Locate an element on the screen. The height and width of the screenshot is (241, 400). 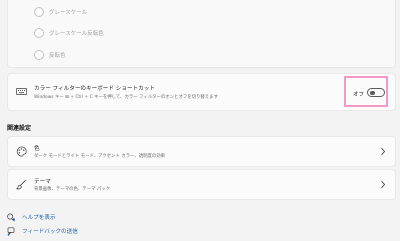
related-settings-heading: 関連設定 is located at coordinates (19, 128).